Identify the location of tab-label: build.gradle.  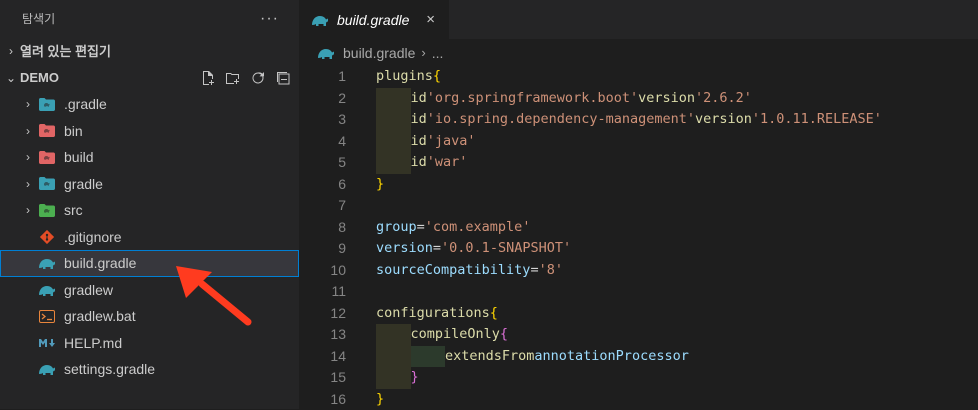
(373, 20).